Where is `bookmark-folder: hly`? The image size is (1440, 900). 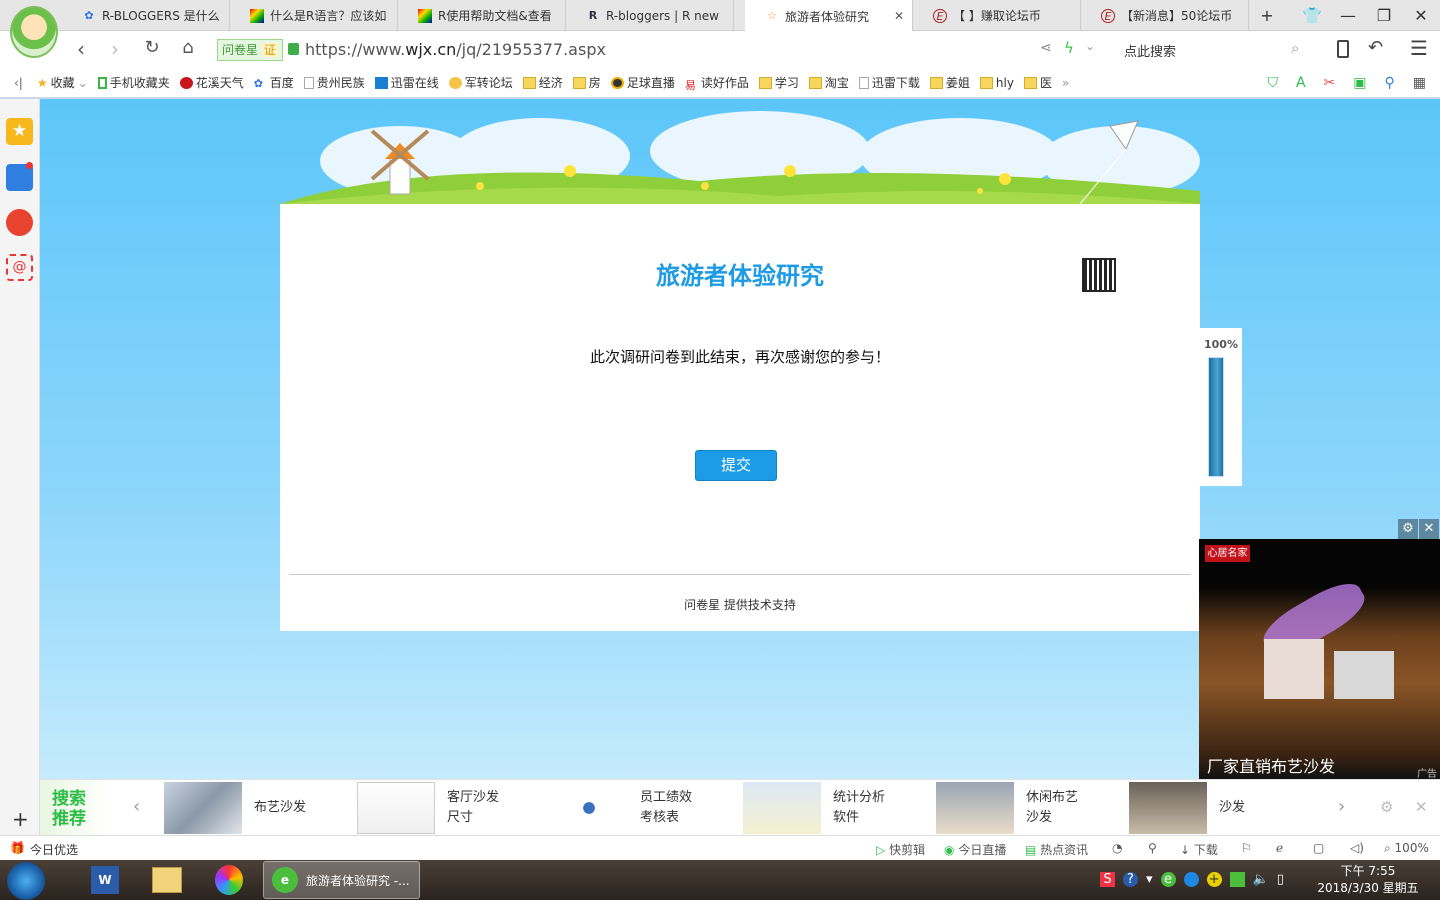 bookmark-folder: hly is located at coordinates (996, 83).